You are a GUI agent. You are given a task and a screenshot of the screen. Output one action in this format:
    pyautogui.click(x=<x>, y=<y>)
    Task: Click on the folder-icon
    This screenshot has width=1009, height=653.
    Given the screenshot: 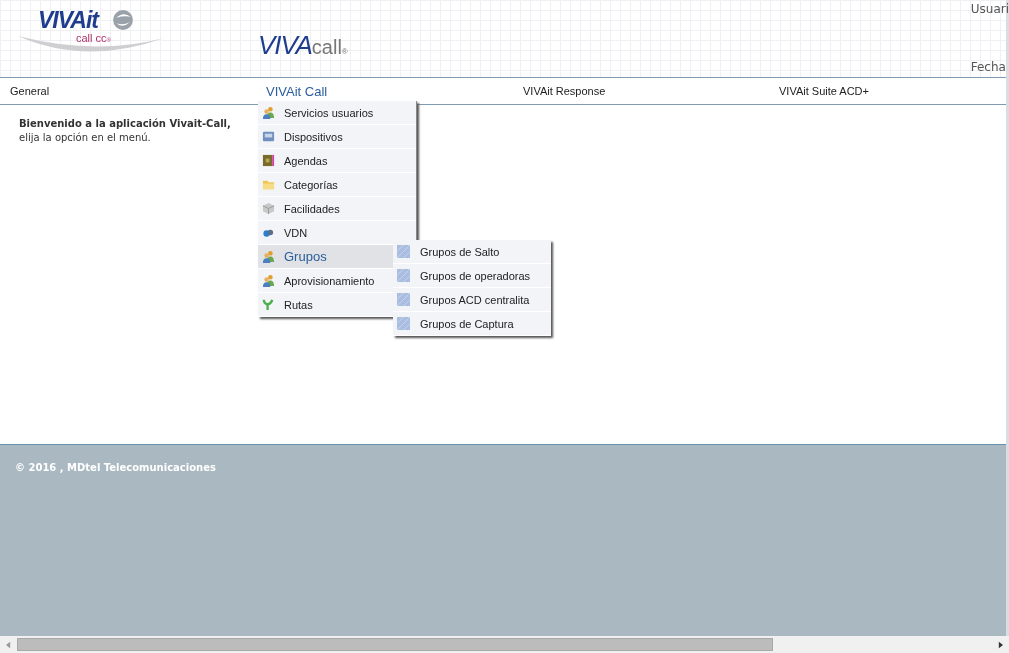 What is the action you would take?
    pyautogui.click(x=268, y=184)
    